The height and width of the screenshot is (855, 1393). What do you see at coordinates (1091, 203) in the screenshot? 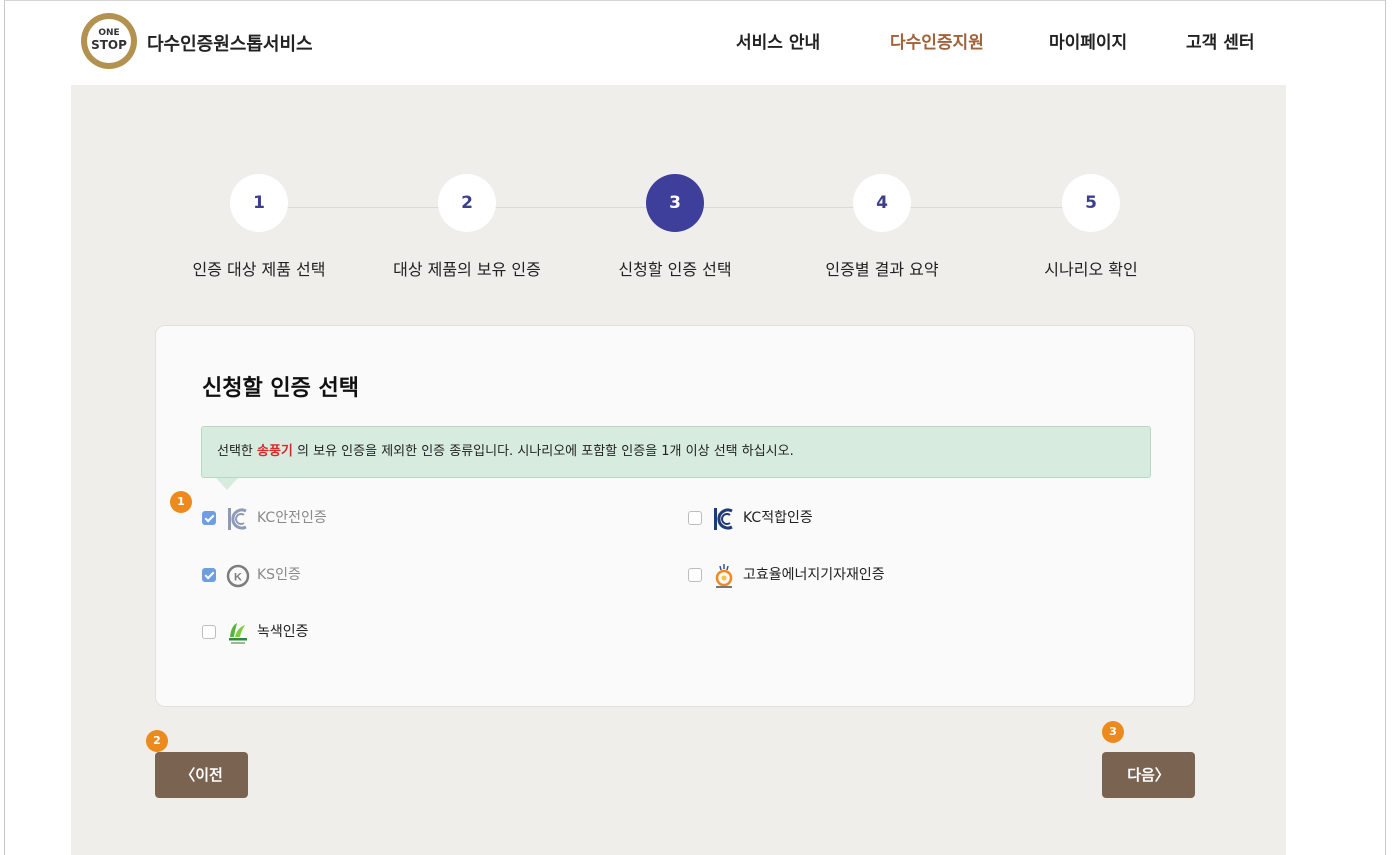
I see `step-5-circle: 5` at bounding box center [1091, 203].